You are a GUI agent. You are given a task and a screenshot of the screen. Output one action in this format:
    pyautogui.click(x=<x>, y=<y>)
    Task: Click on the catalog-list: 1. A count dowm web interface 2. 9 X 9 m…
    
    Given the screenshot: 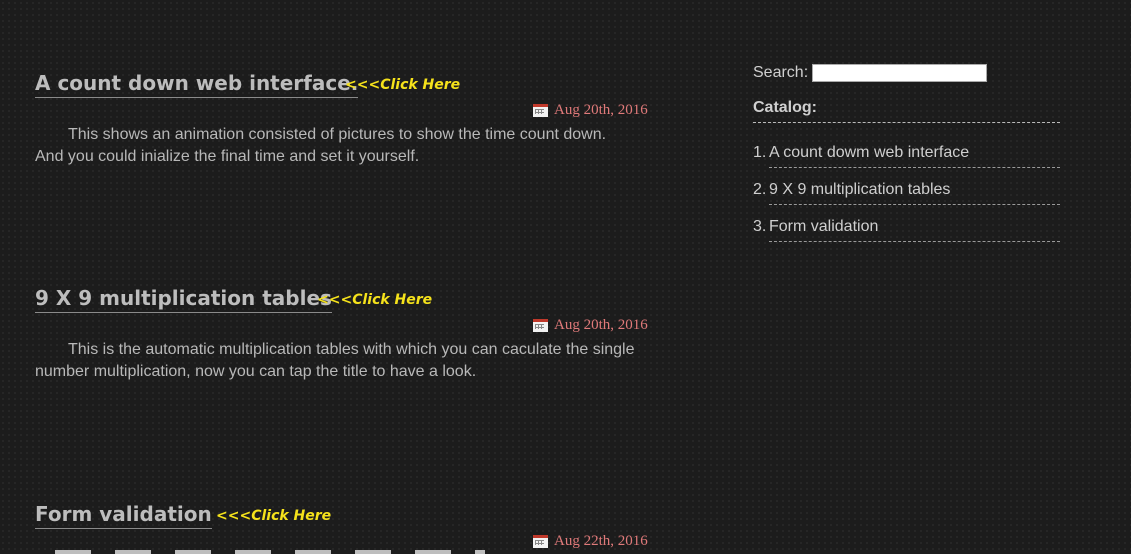 What is the action you would take?
    pyautogui.click(x=908, y=186)
    